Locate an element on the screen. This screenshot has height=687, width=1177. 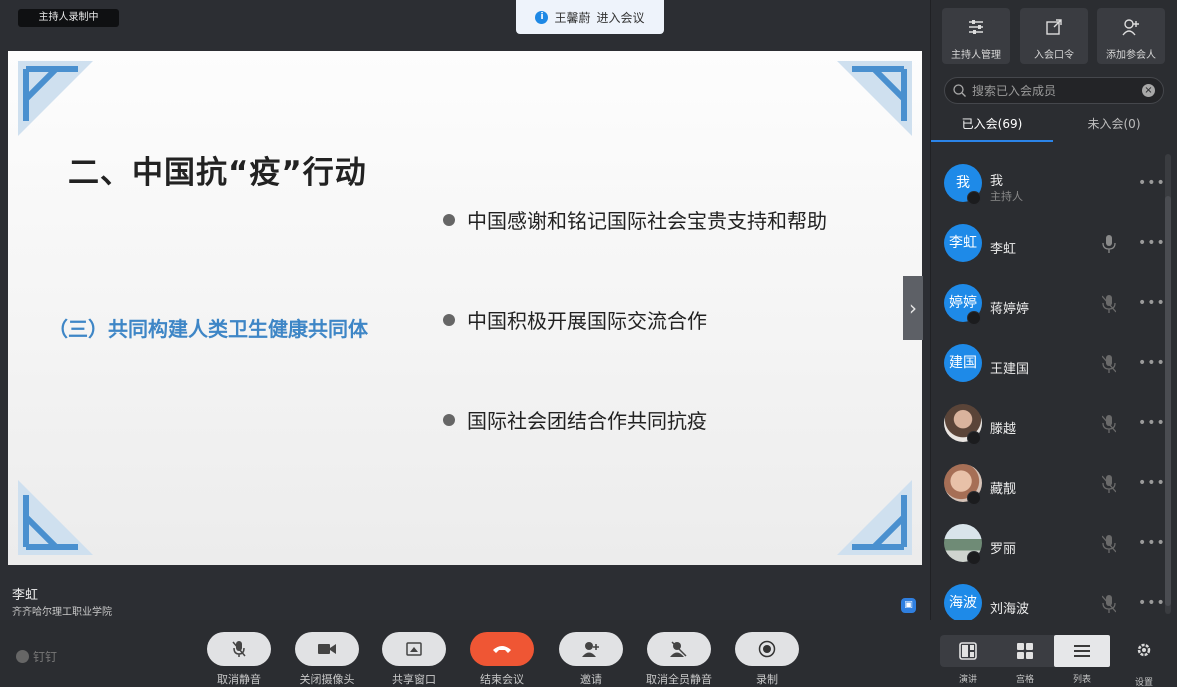
member-name: 藏靓 is located at coordinates (1003, 489).